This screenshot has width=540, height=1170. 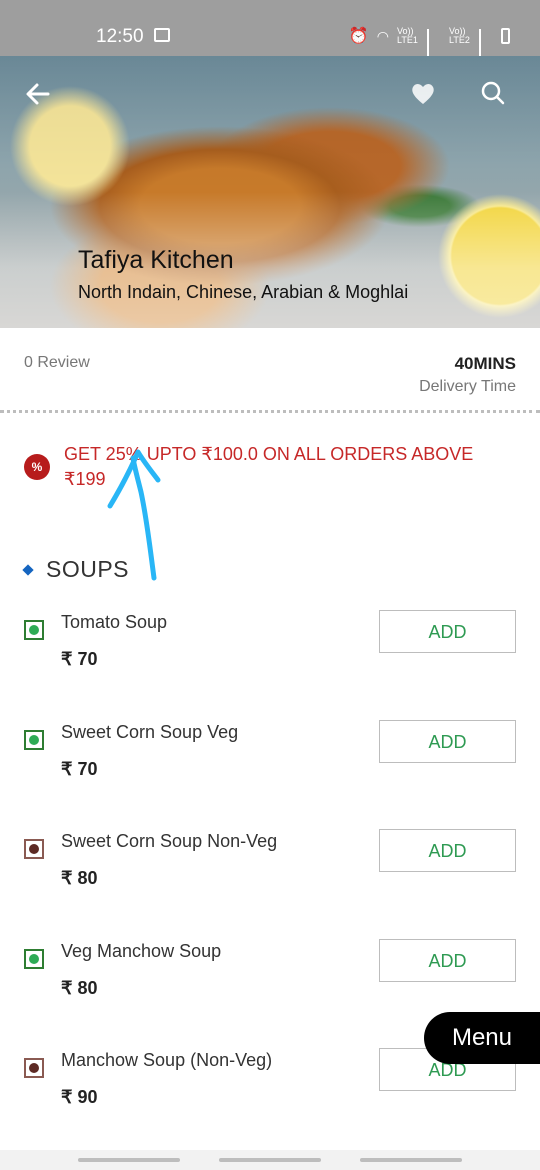 What do you see at coordinates (270, 1160) in the screenshot?
I see `system-navigation-bar` at bounding box center [270, 1160].